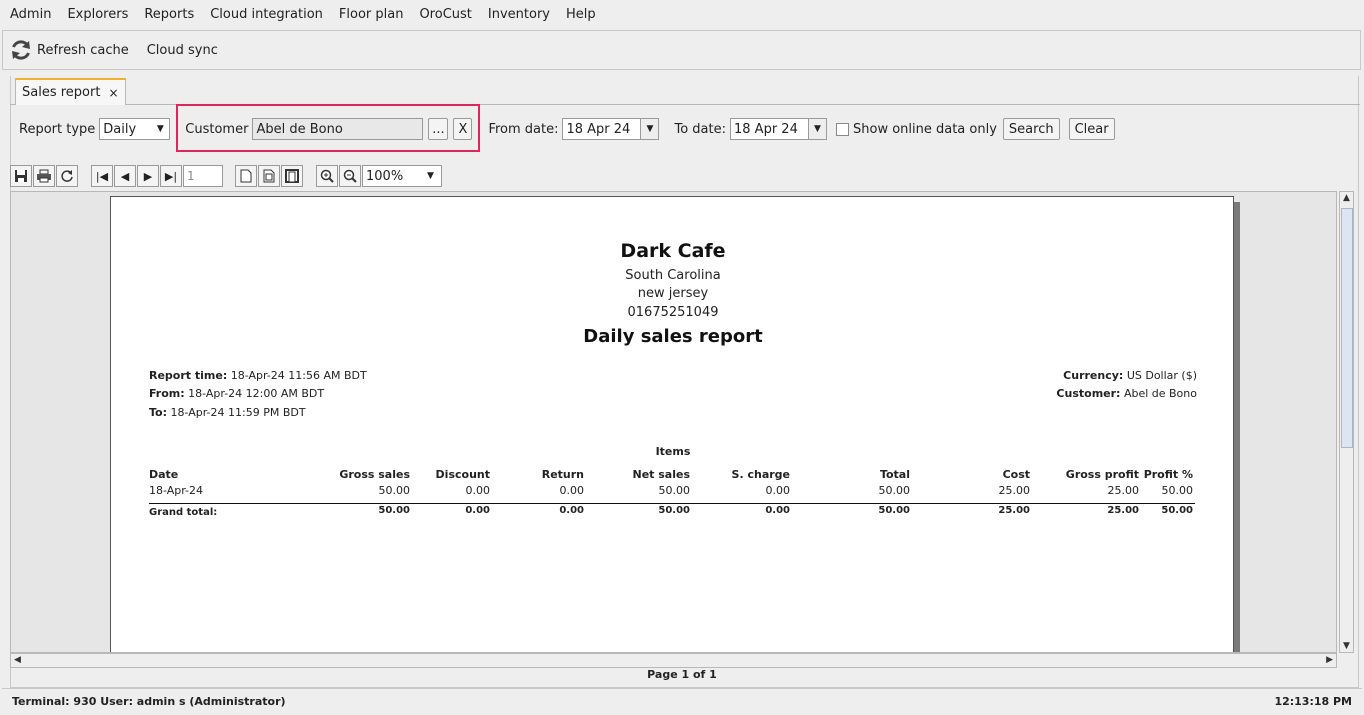  Describe the element at coordinates (1130, 375) in the screenshot. I see `report-currency: Currency: US Dollar ($)` at that location.